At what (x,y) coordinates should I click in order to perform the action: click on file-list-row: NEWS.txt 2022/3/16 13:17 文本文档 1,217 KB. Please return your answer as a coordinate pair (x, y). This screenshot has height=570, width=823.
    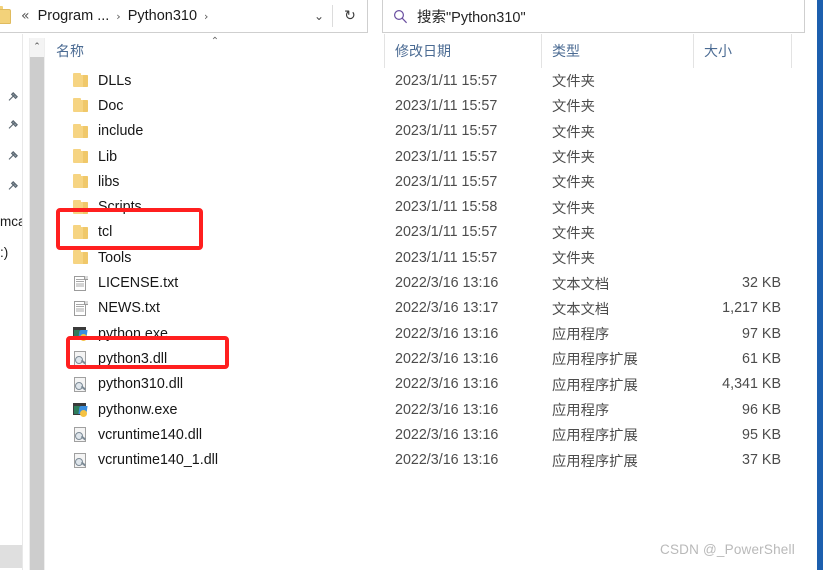
    Looking at the image, I should click on (430, 308).